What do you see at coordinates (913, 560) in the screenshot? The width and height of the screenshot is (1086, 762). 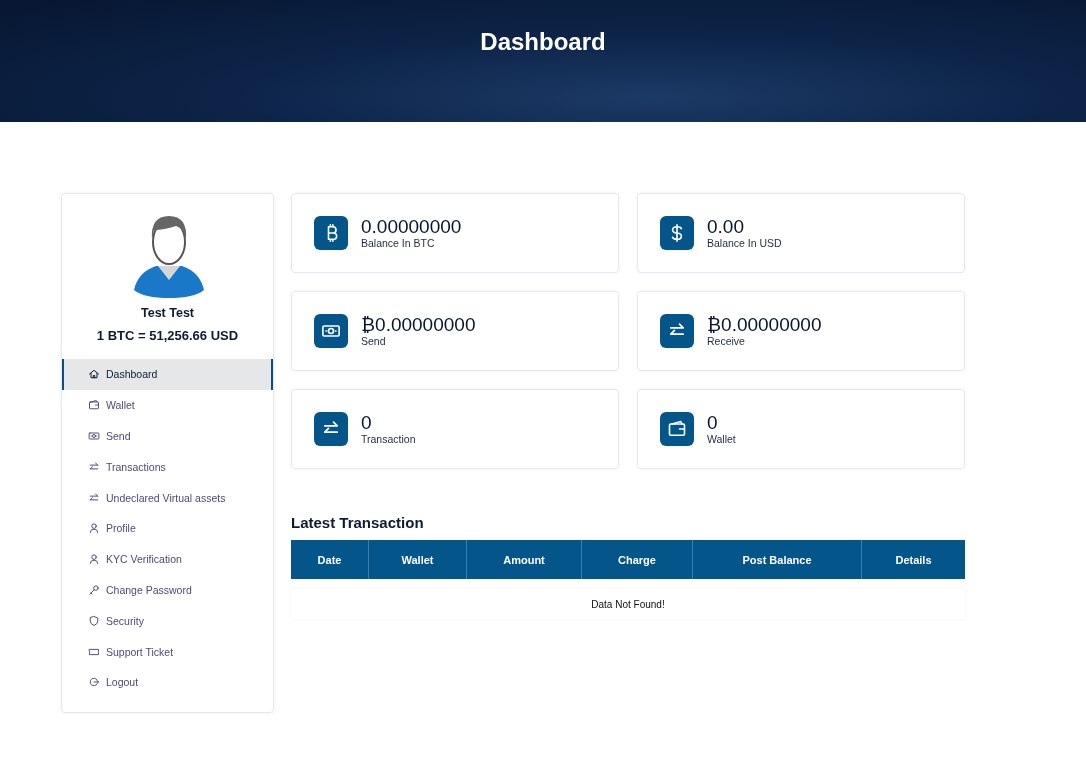 I see `column-header: Details` at bounding box center [913, 560].